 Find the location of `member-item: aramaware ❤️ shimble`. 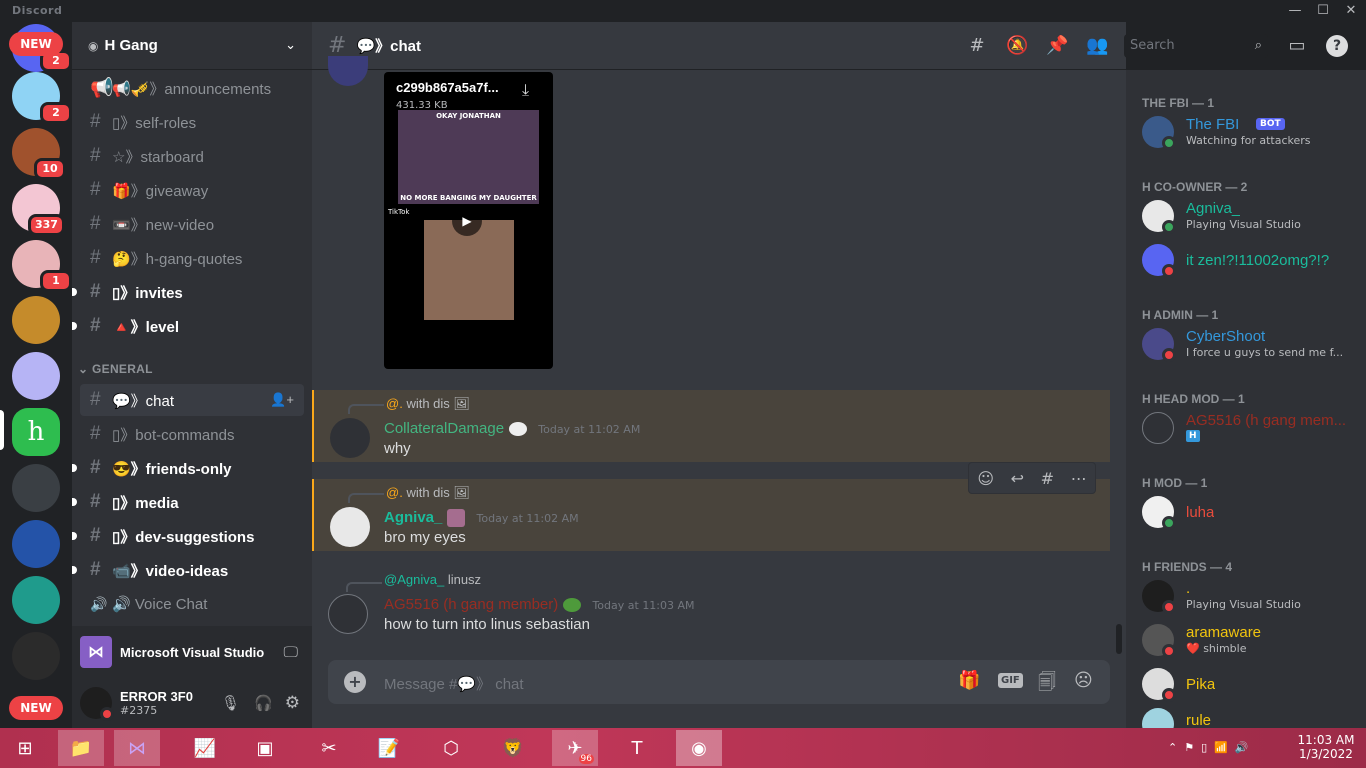

member-item: aramaware ❤️ shimble is located at coordinates (1252, 640).